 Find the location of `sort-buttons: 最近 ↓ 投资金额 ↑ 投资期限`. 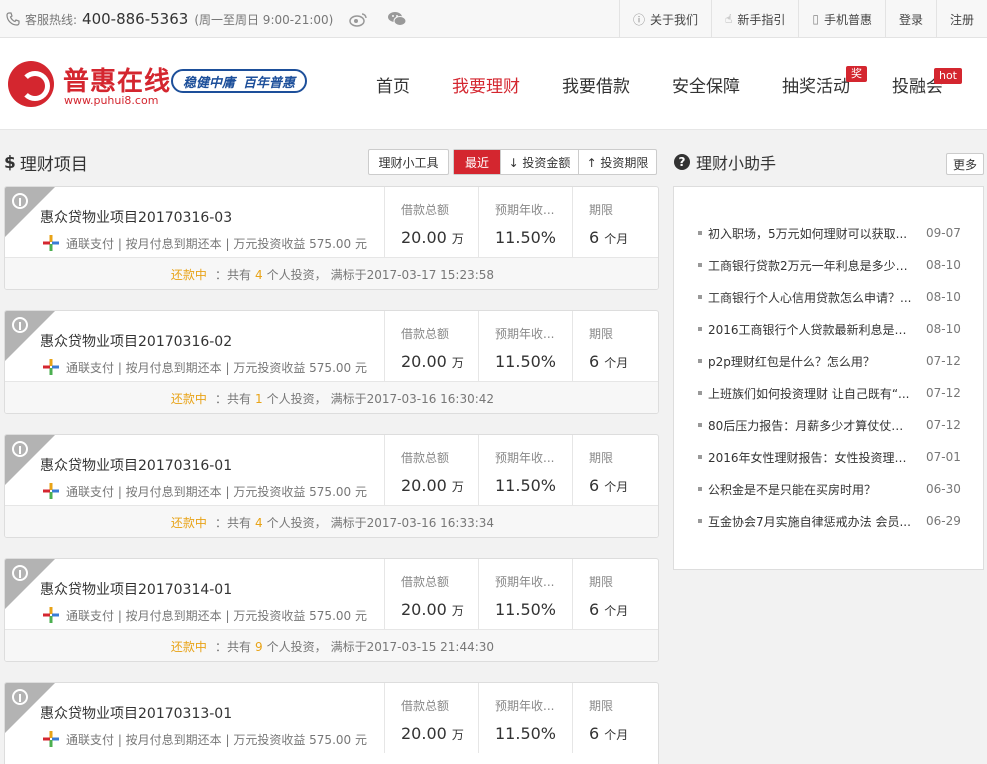

sort-buttons: 最近 ↓ 投资金额 ↑ 投资期限 is located at coordinates (555, 162).